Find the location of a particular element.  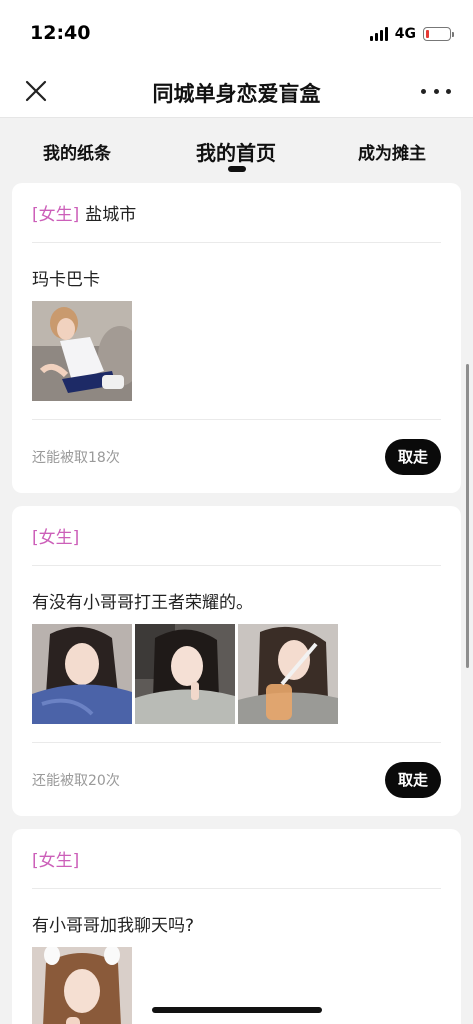

tab-my-notes: 我的纸条 is located at coordinates (77, 151).